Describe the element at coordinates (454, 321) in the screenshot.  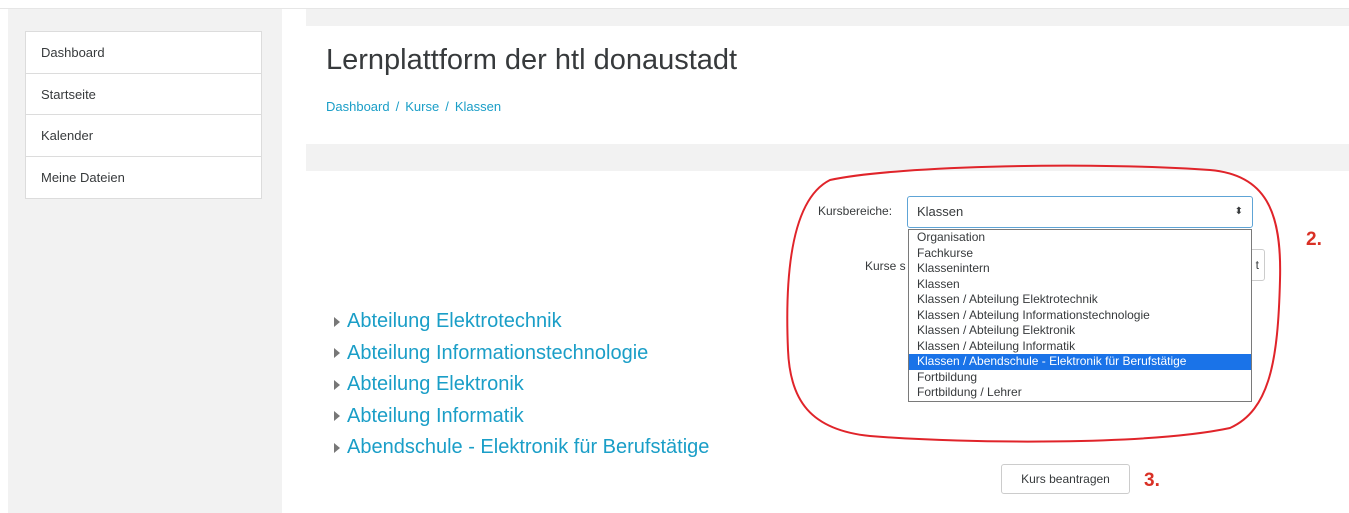
I see `category-label: Abteilung Elektrotechnik` at that location.